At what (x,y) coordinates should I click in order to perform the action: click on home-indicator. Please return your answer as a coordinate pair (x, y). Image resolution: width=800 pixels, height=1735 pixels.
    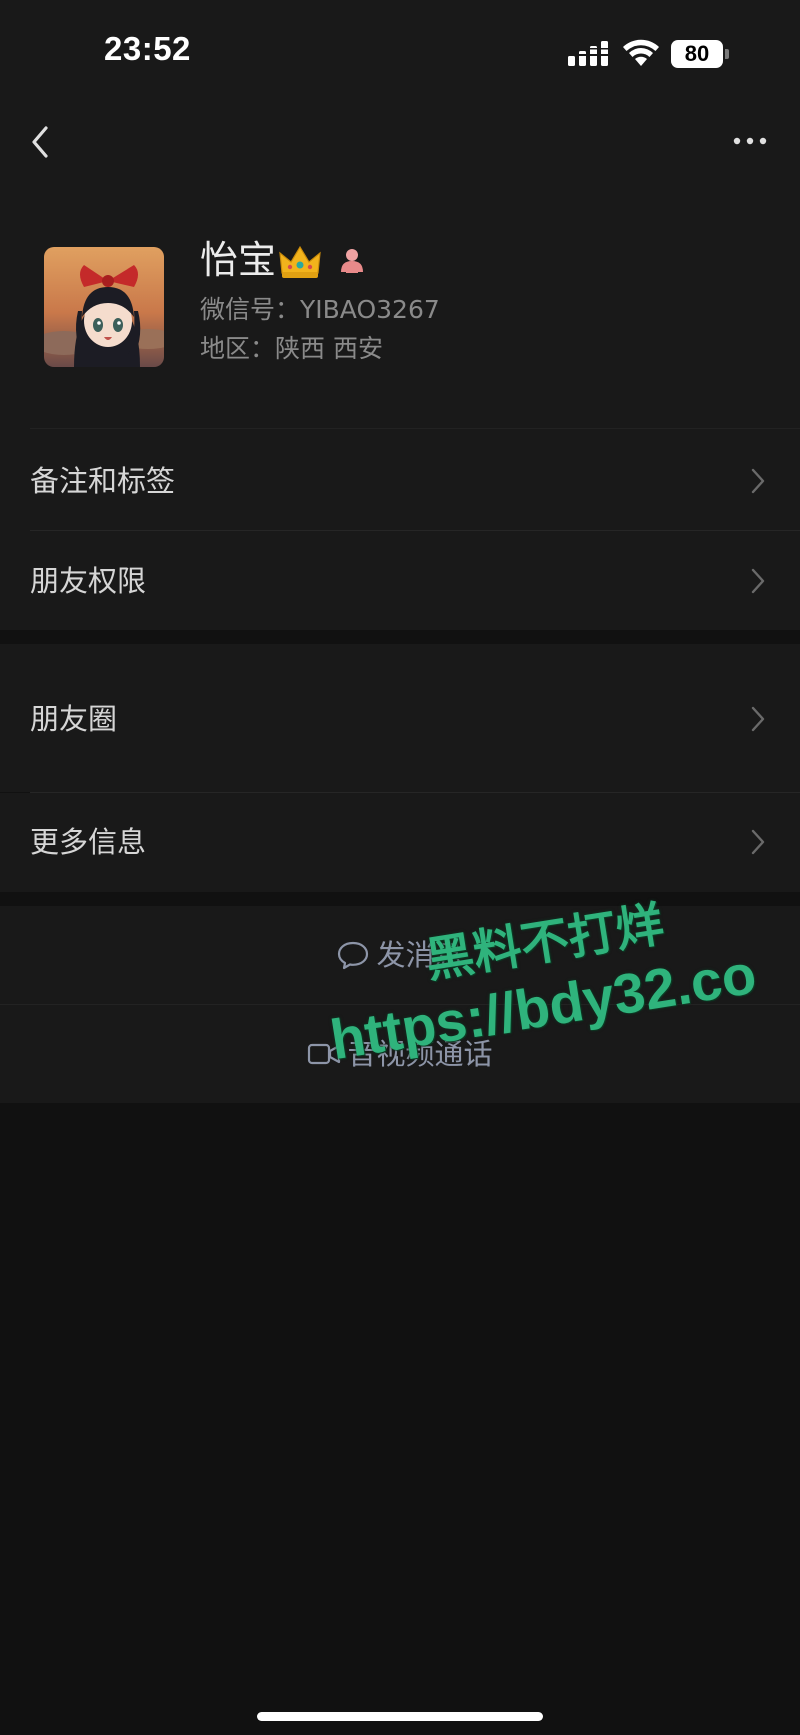
    Looking at the image, I should click on (400, 1716).